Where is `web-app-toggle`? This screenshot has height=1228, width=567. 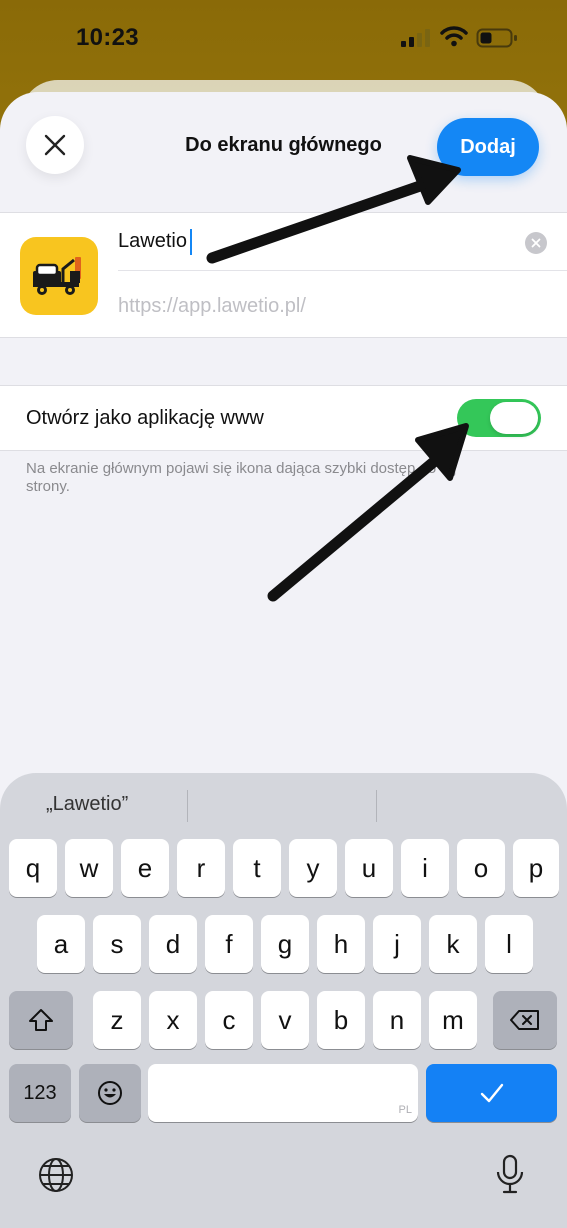
web-app-toggle is located at coordinates (499, 418).